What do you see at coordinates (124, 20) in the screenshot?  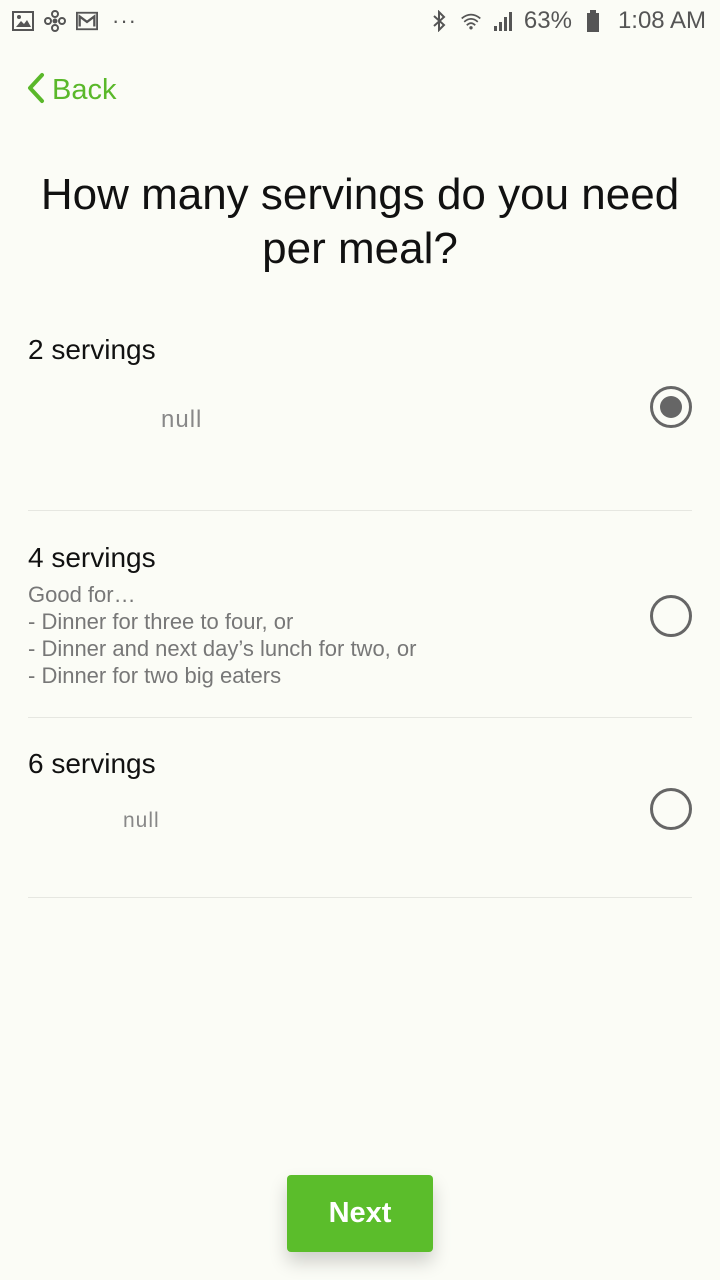 I see `more-notifications-icon: ···` at bounding box center [124, 20].